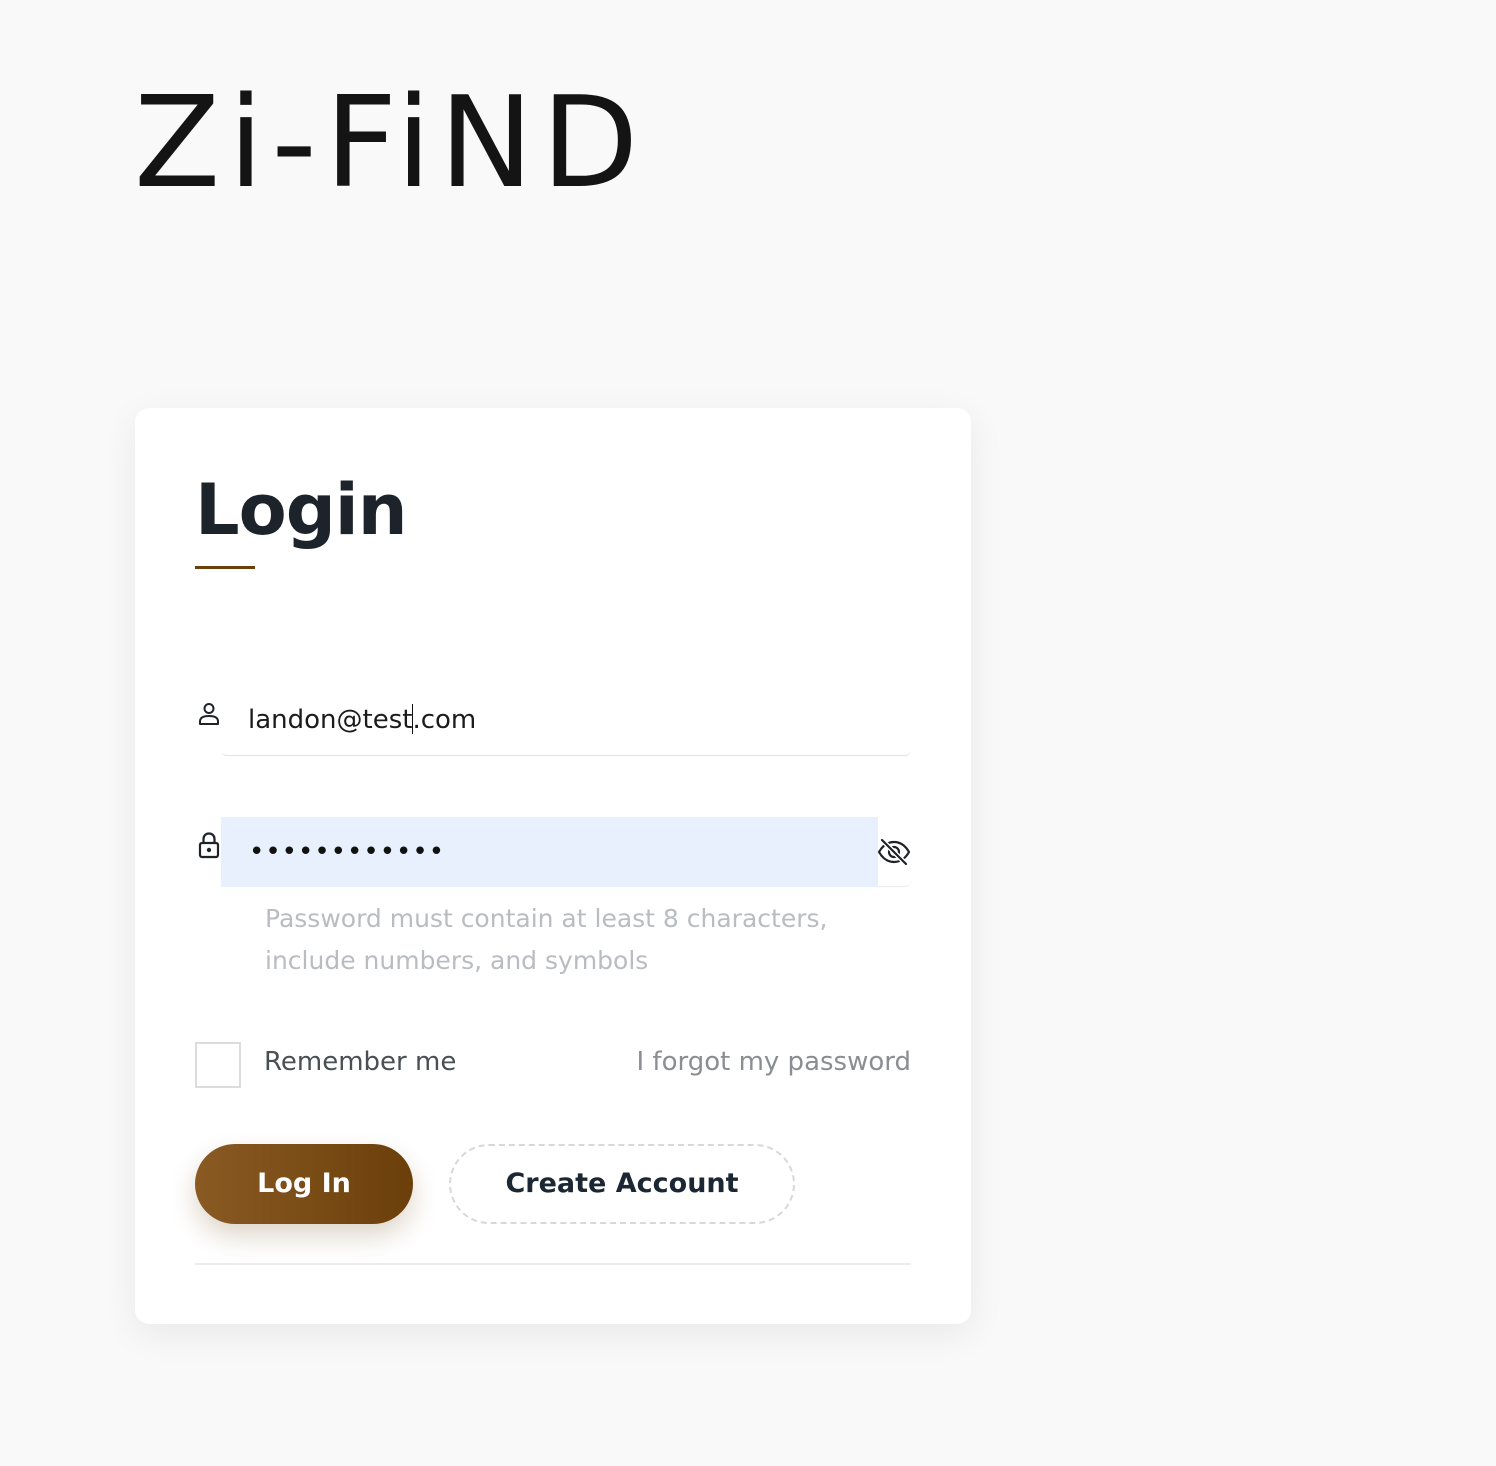 This screenshot has width=1496, height=1466. I want to click on remember-me-label: Remember me, so click(360, 1062).